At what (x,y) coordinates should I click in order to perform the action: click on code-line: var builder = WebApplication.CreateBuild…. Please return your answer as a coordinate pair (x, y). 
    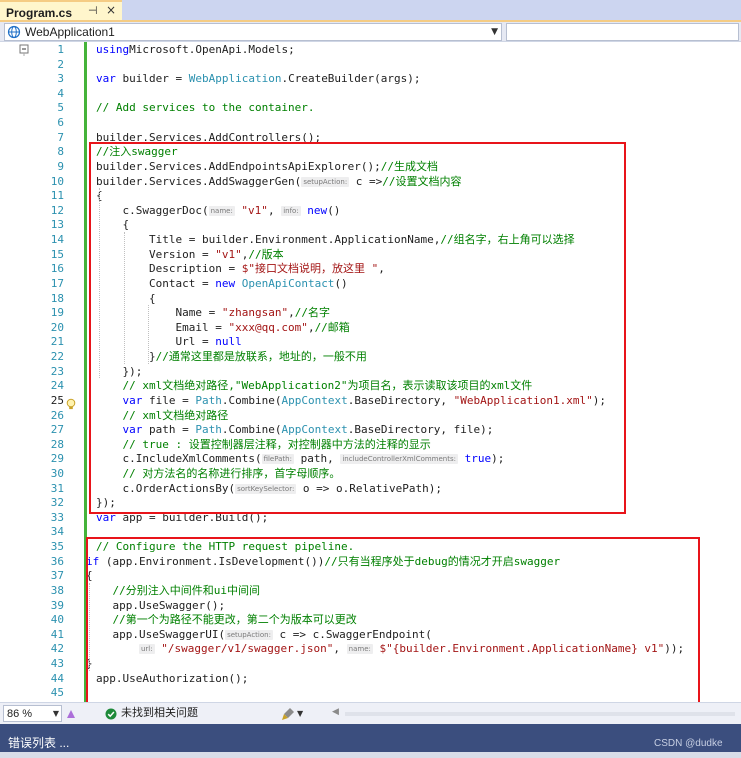
    Looking at the image, I should click on (258, 78).